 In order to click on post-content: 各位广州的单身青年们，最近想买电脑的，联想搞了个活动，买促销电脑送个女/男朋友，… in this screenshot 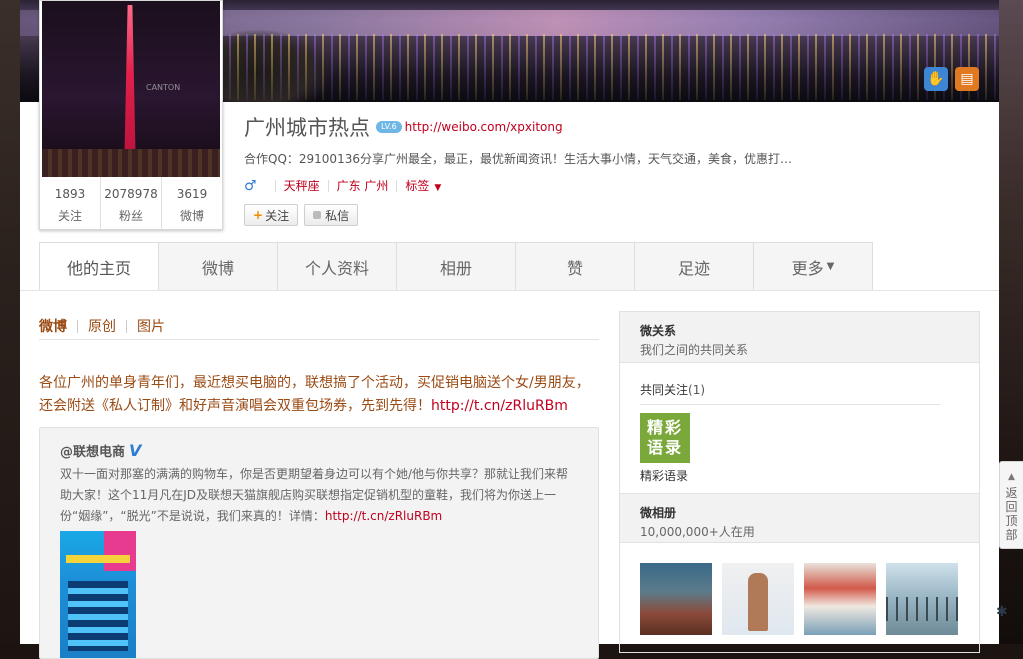, I will do `click(319, 395)`.